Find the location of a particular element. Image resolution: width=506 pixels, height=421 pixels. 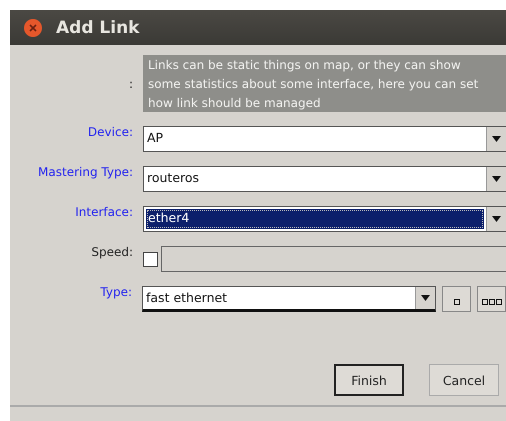

single-square-button is located at coordinates (456, 299).